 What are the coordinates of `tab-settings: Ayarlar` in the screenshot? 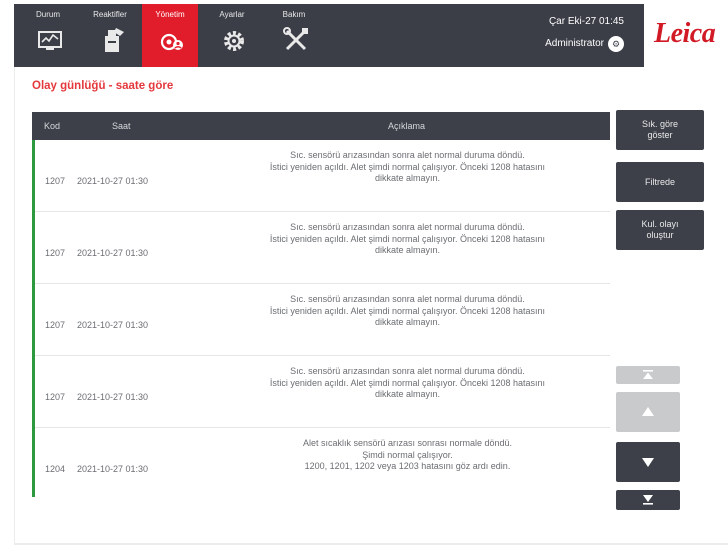 It's located at (232, 35).